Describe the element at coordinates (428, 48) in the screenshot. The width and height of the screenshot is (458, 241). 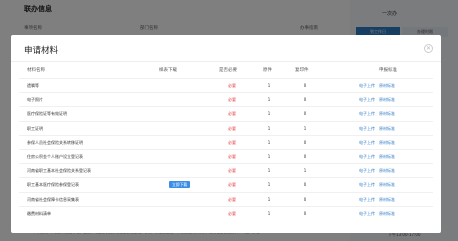
I see `close-icon: ✕` at that location.